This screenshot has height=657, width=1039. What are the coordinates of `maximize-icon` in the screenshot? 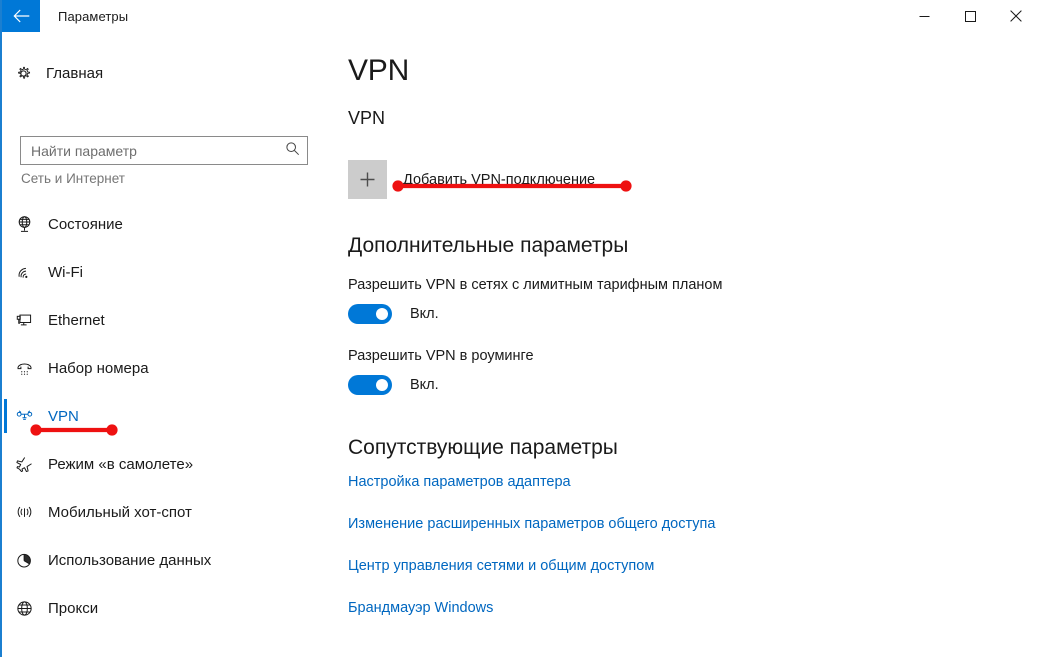 It's located at (970, 16).